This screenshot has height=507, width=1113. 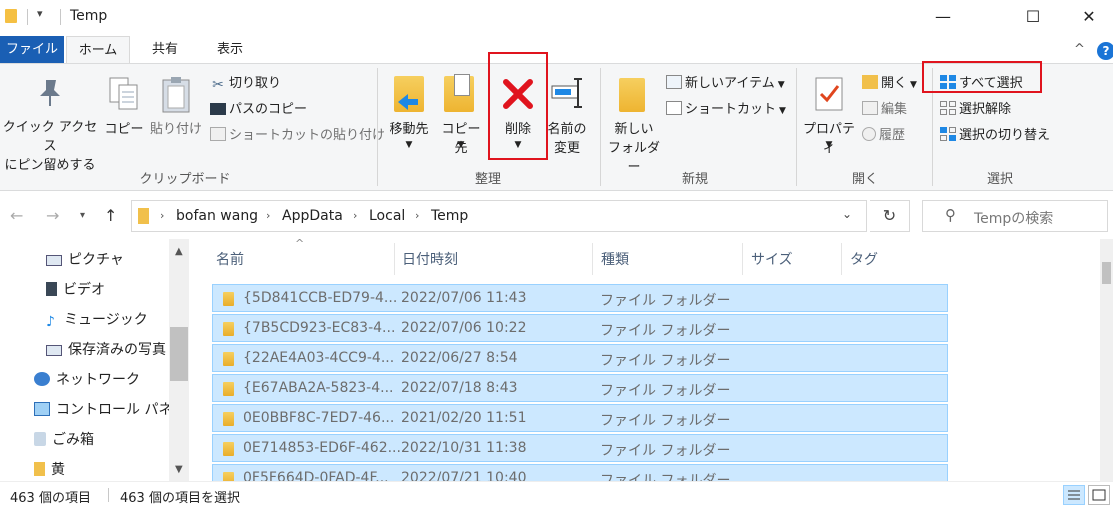 What do you see at coordinates (245, 84) in the screenshot?
I see `cut-button: ✂ 切り取り` at bounding box center [245, 84].